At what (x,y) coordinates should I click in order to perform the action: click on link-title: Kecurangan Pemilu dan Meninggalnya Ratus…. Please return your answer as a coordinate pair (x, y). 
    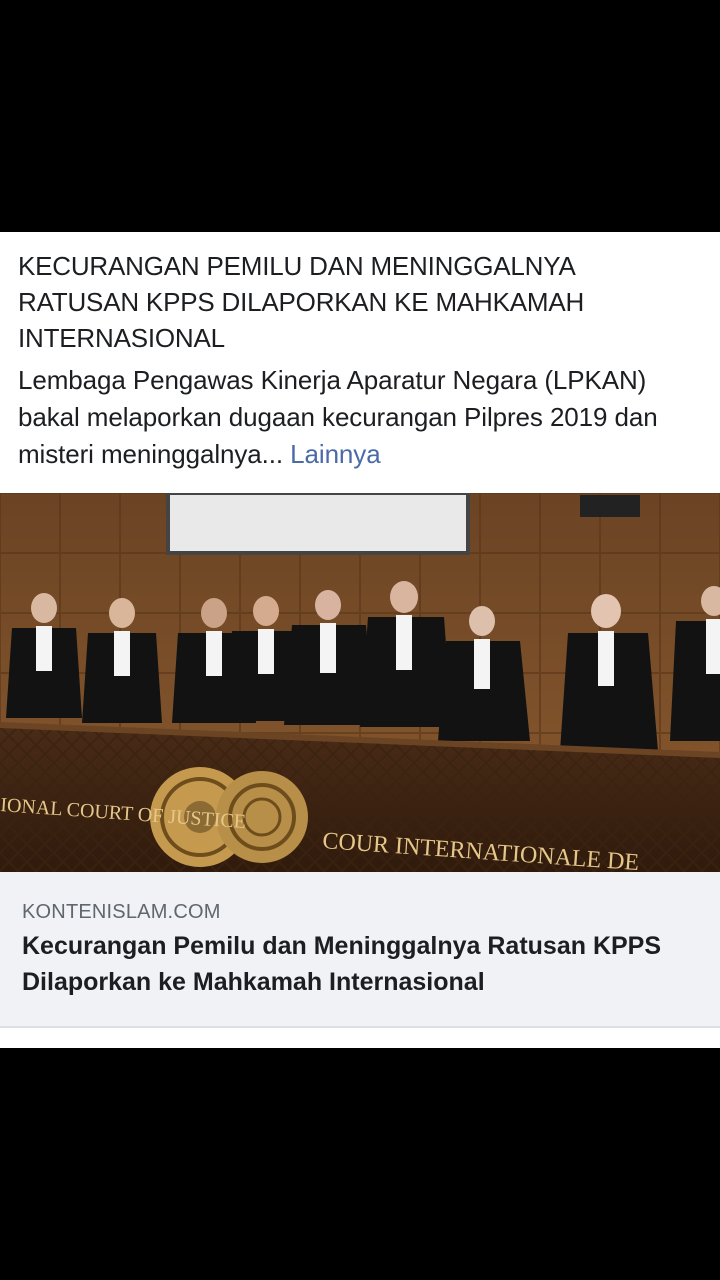
    Looking at the image, I should click on (342, 964).